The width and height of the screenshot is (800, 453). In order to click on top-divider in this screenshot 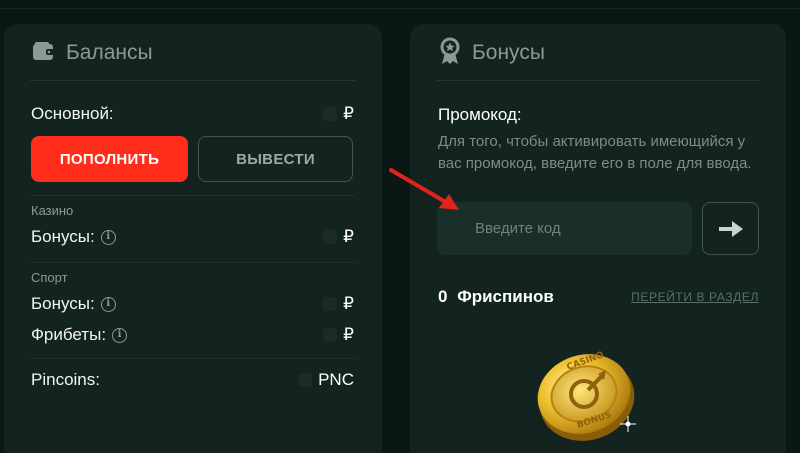, I will do `click(400, 8)`.